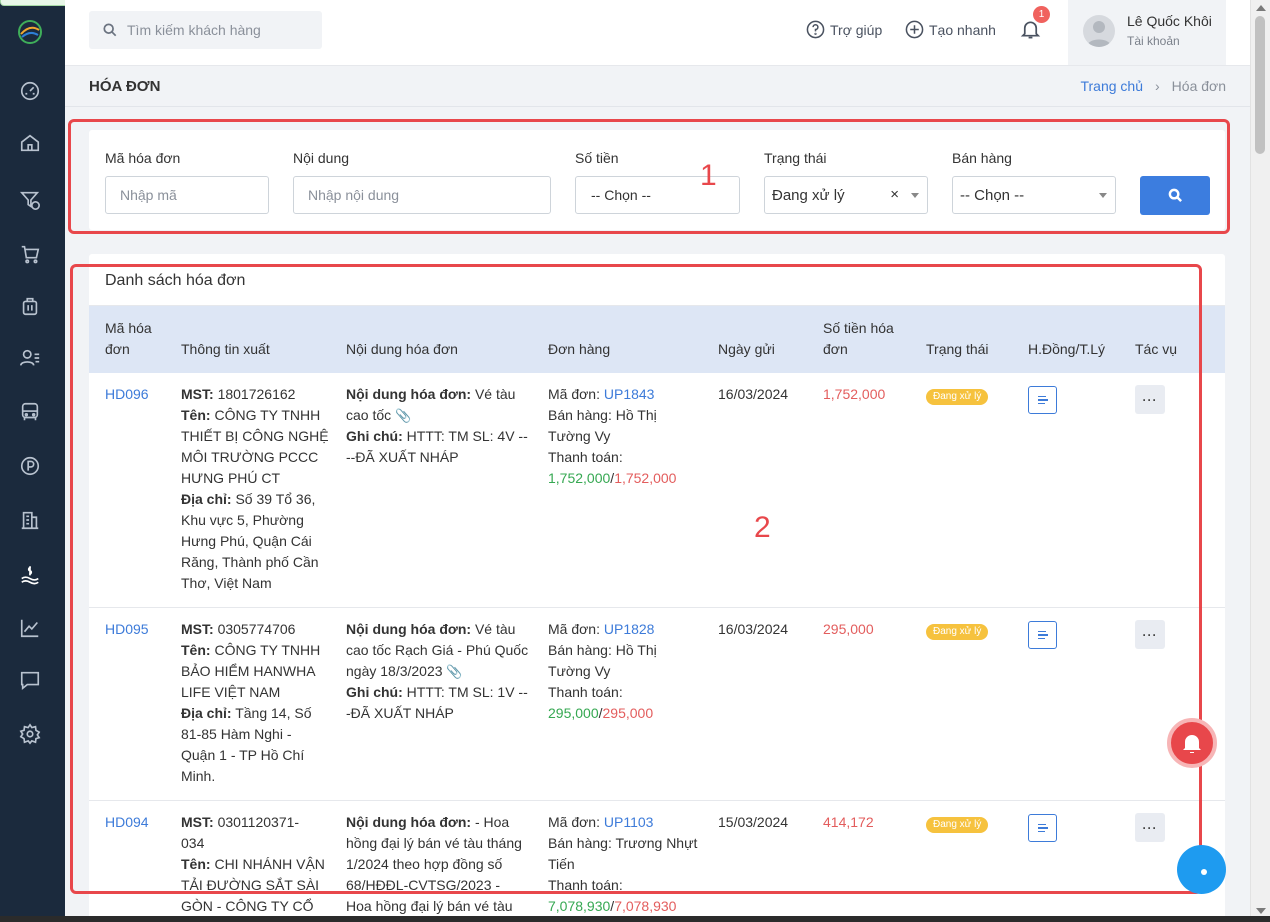 The image size is (1270, 922). I want to click on home-icon, so click(30, 143).